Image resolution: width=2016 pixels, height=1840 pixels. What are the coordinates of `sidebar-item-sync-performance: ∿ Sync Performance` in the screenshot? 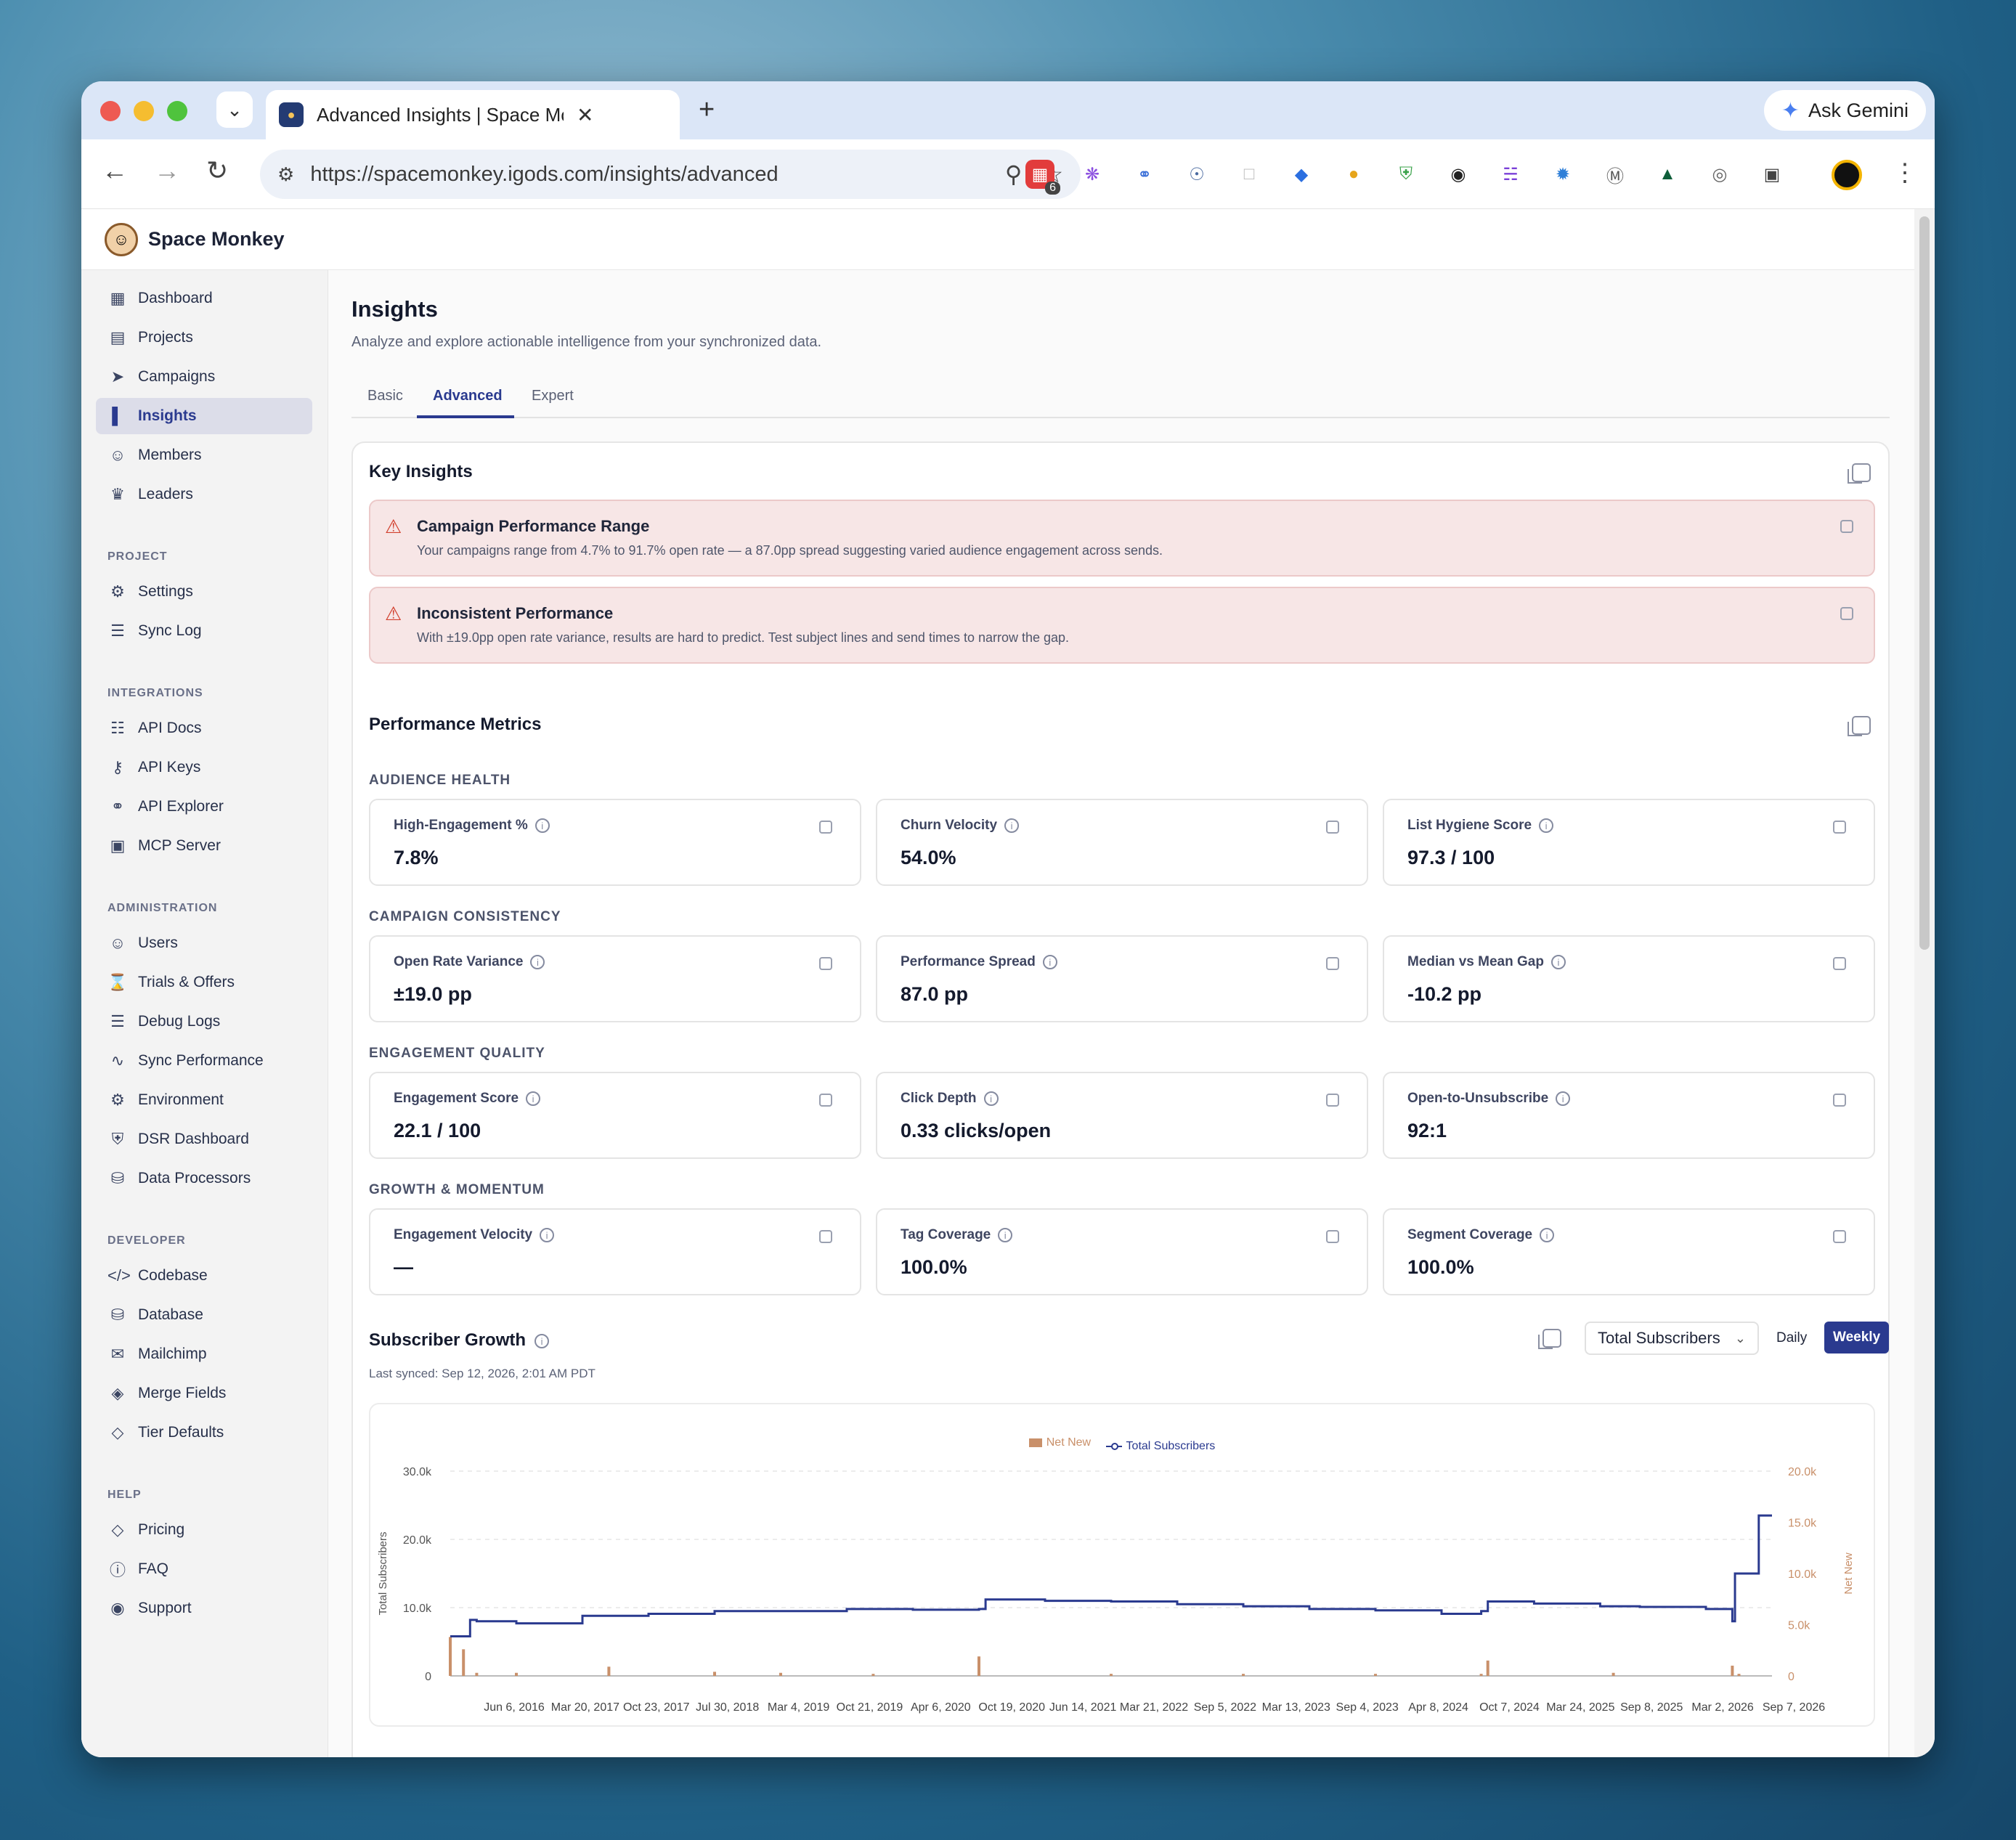 It's located at (204, 1061).